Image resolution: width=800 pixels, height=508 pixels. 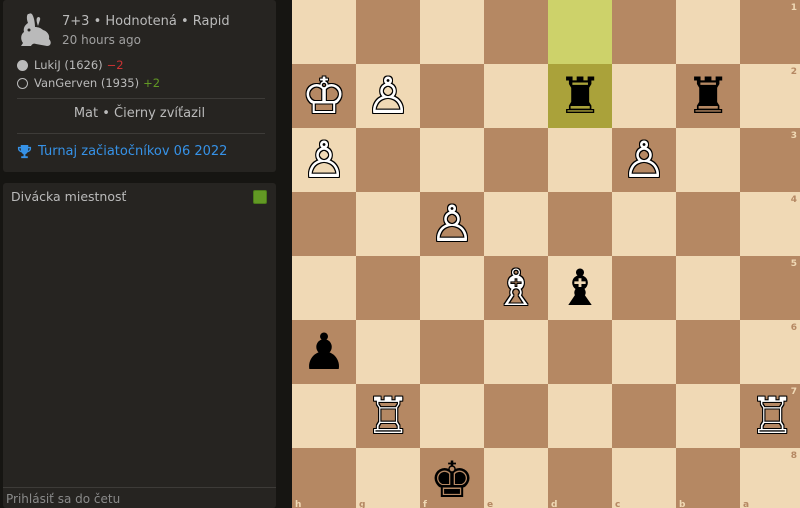 I want to click on black-pawn-icon: ♟, so click(x=324, y=352).